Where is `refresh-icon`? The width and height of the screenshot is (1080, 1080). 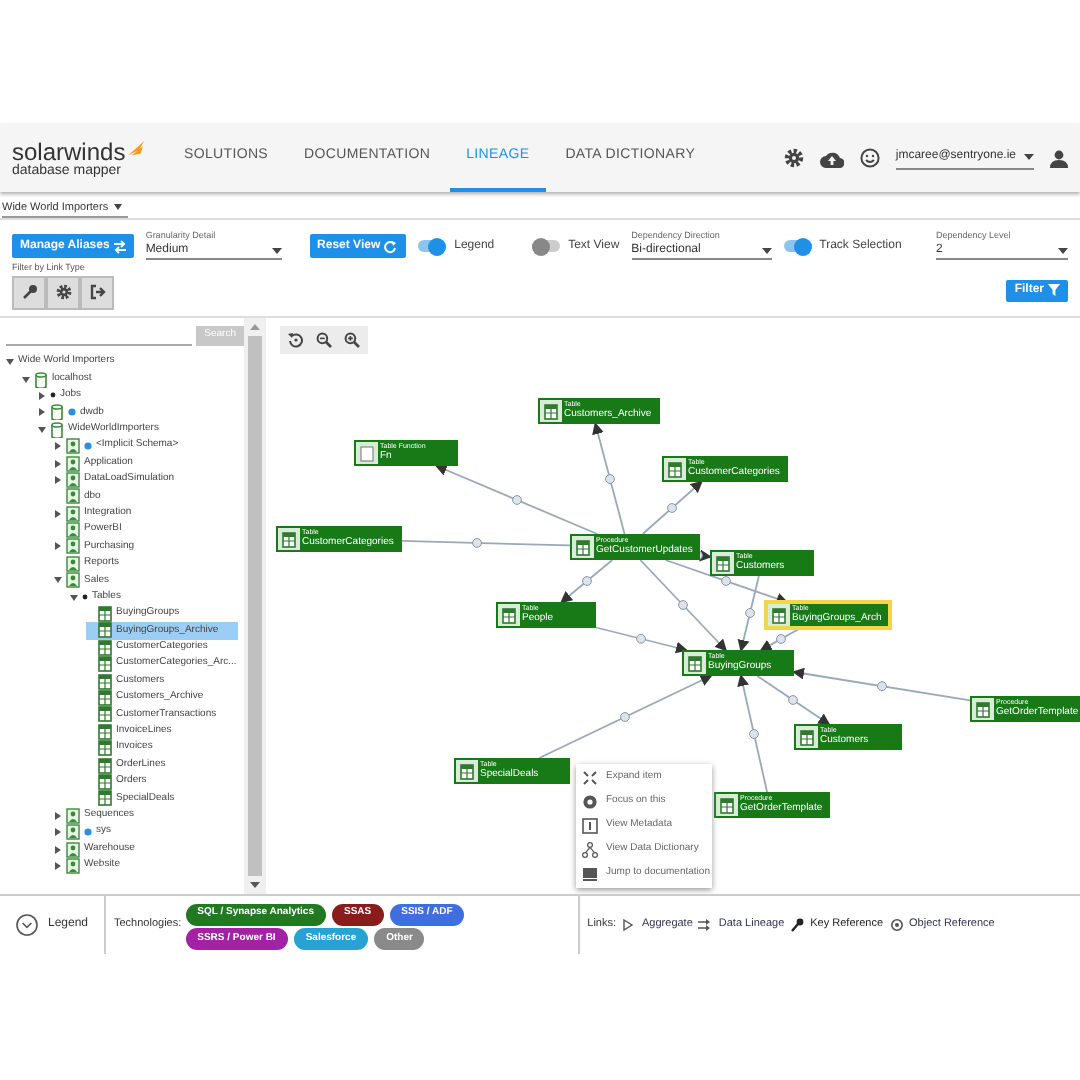 refresh-icon is located at coordinates (391, 246).